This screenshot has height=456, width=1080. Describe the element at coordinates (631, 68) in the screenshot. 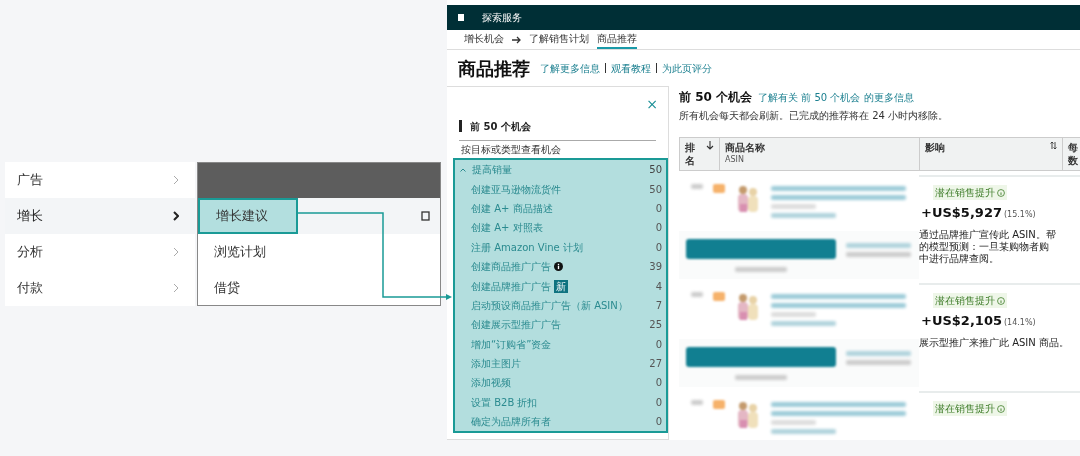

I see `header-link: 观看教程` at that location.